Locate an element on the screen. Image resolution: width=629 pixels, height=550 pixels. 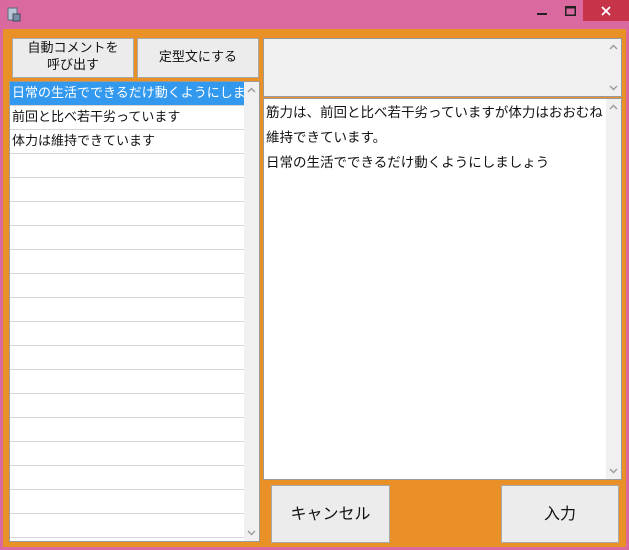
text-area-scrollbar is located at coordinates (613, 289).